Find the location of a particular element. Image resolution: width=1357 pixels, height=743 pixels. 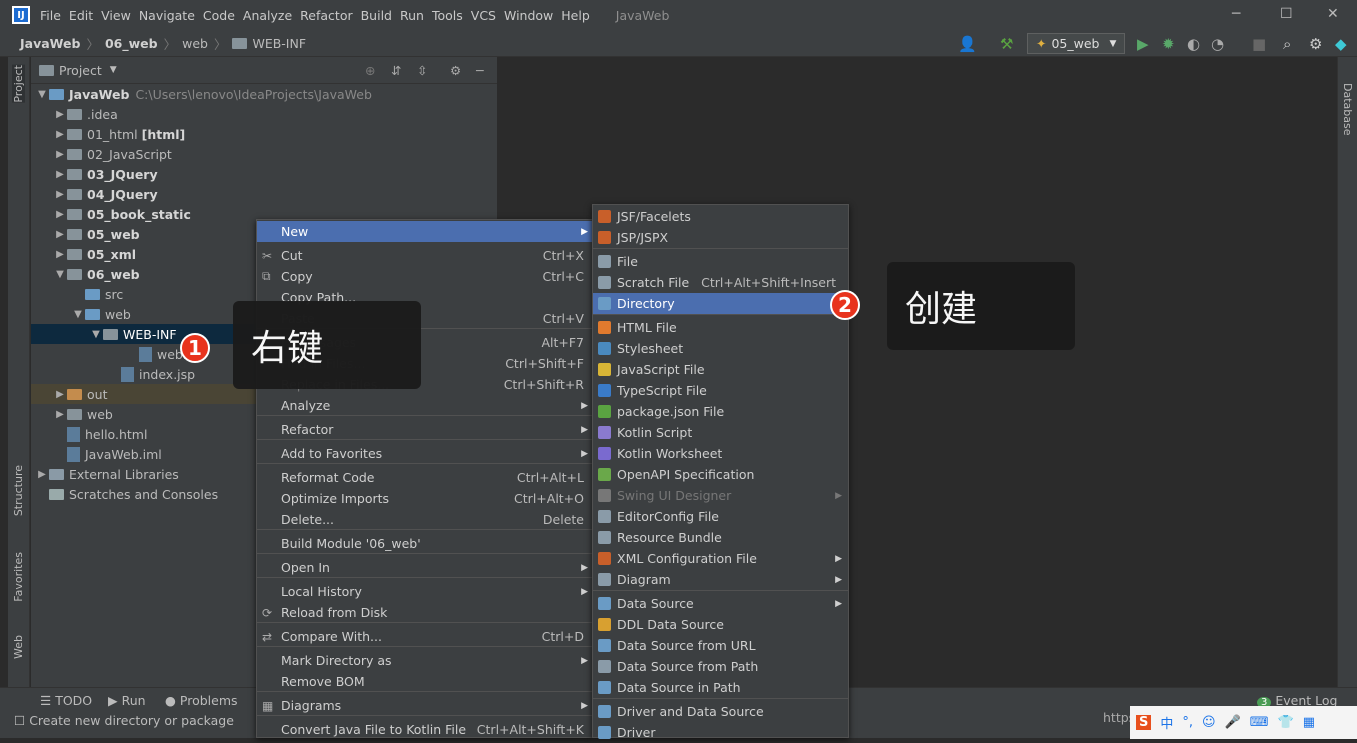

new-submenu-item: package.json File is located at coordinates (720, 411).